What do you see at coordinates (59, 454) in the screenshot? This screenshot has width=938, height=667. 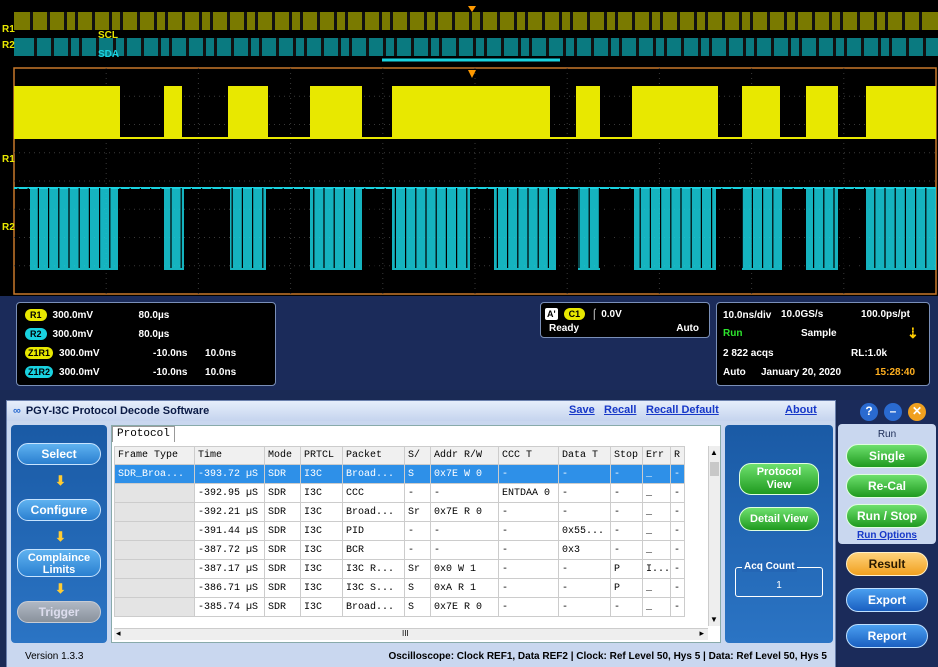 I see `select-button: Select` at bounding box center [59, 454].